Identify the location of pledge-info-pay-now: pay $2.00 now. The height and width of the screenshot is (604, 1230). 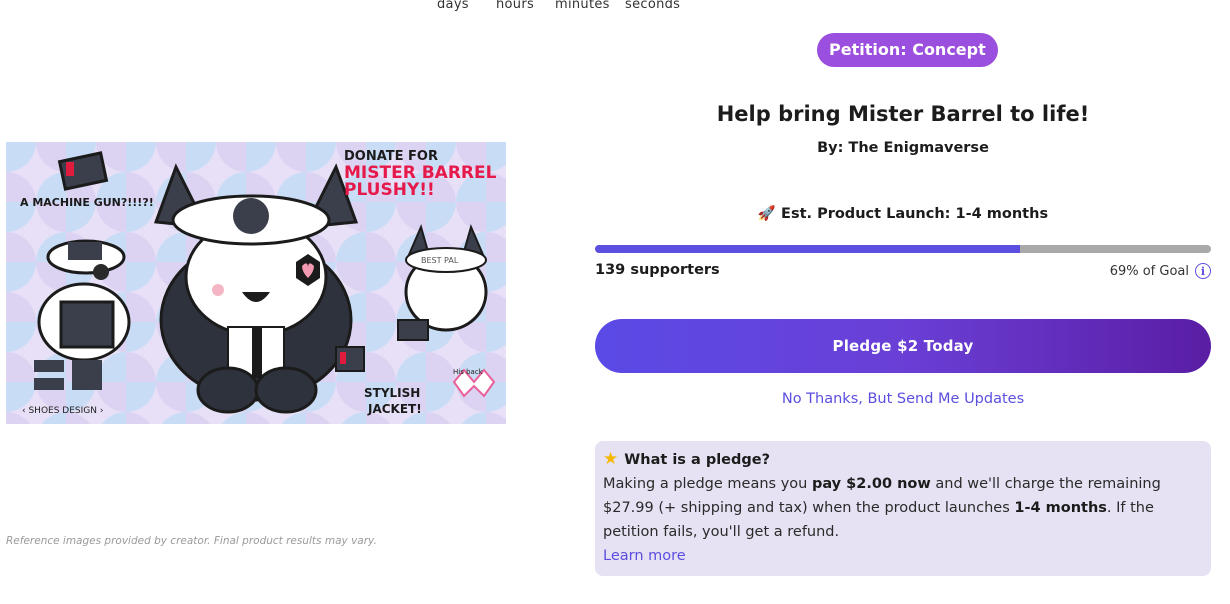
(871, 484).